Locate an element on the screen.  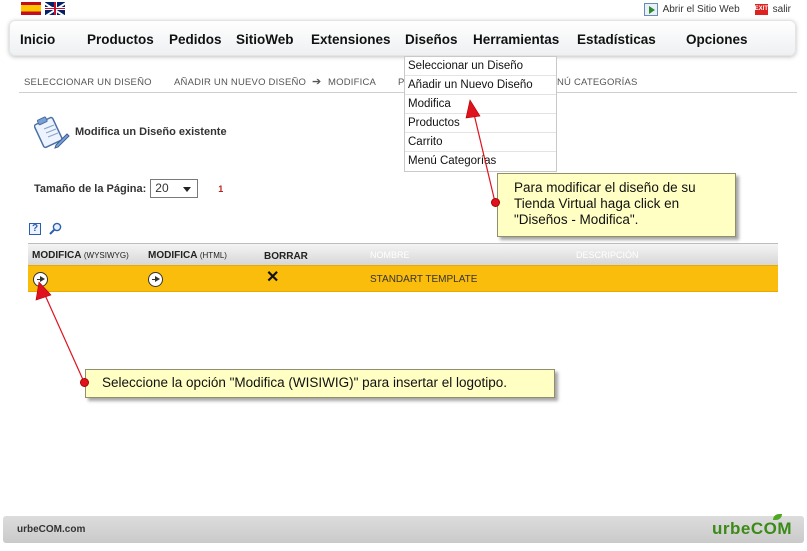
col-name: NOMBRE is located at coordinates (390, 255).